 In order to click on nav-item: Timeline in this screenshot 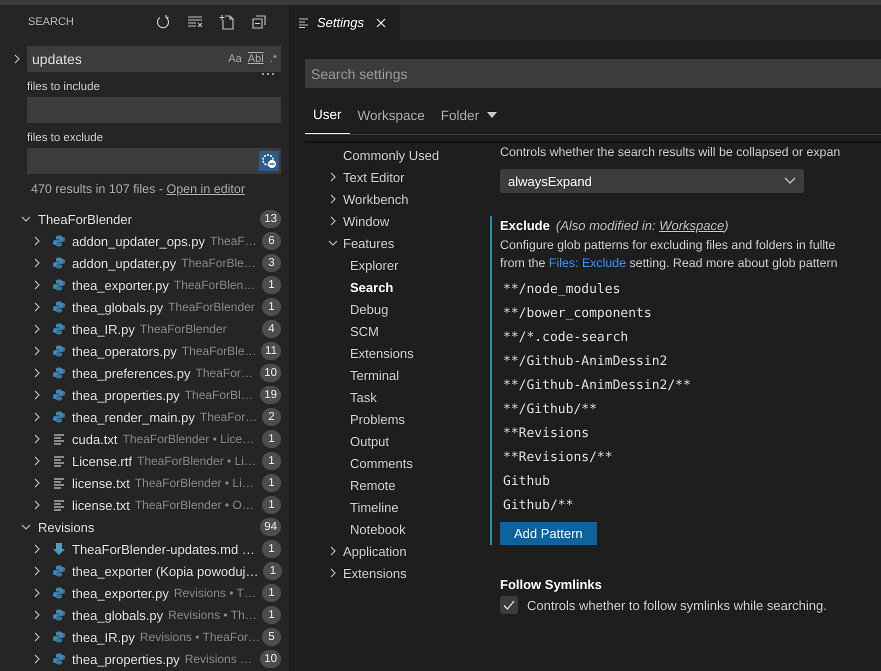, I will do `click(374, 507)`.